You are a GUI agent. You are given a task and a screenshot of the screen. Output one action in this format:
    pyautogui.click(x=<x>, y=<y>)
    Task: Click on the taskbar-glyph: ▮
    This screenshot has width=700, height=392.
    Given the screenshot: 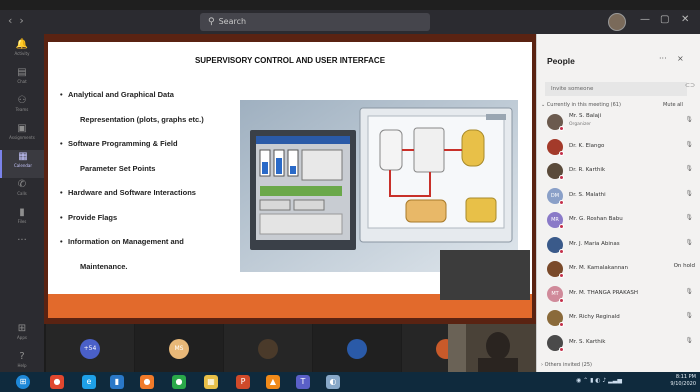 What is the action you would take?
    pyautogui.click(x=117, y=381)
    